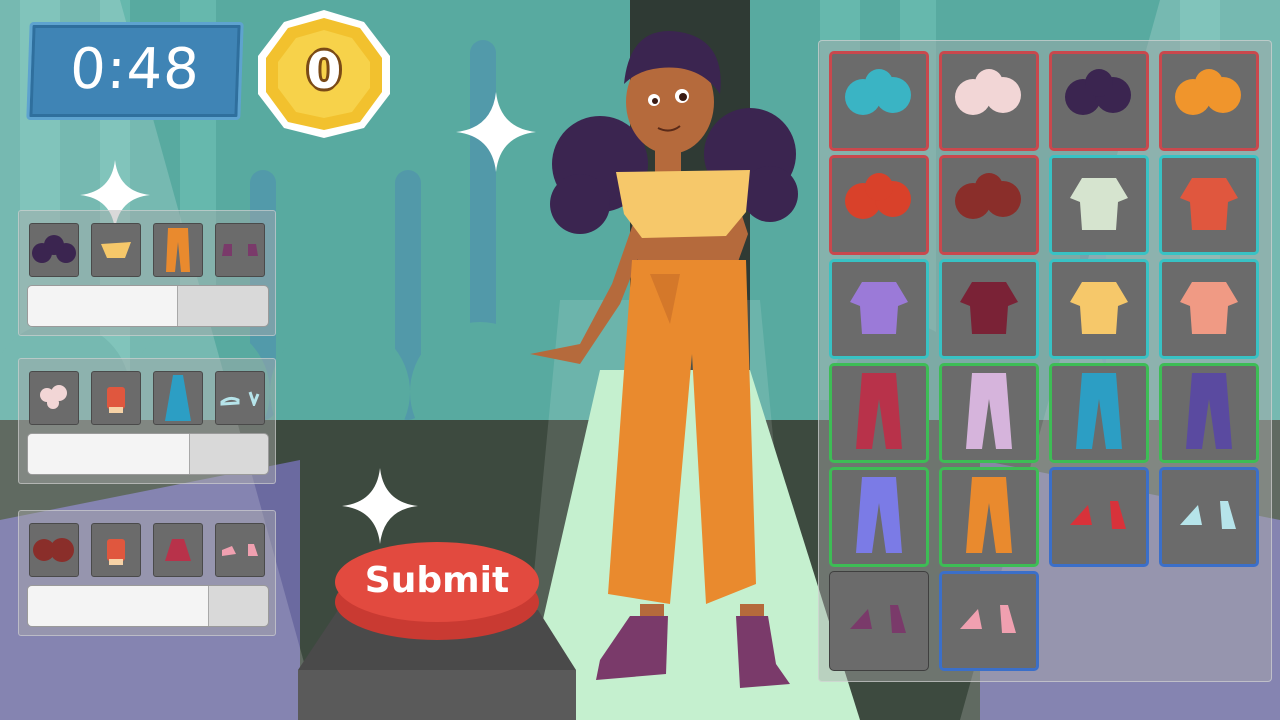  Describe the element at coordinates (682, 432) in the screenshot. I see `orange-wide-pants` at that location.